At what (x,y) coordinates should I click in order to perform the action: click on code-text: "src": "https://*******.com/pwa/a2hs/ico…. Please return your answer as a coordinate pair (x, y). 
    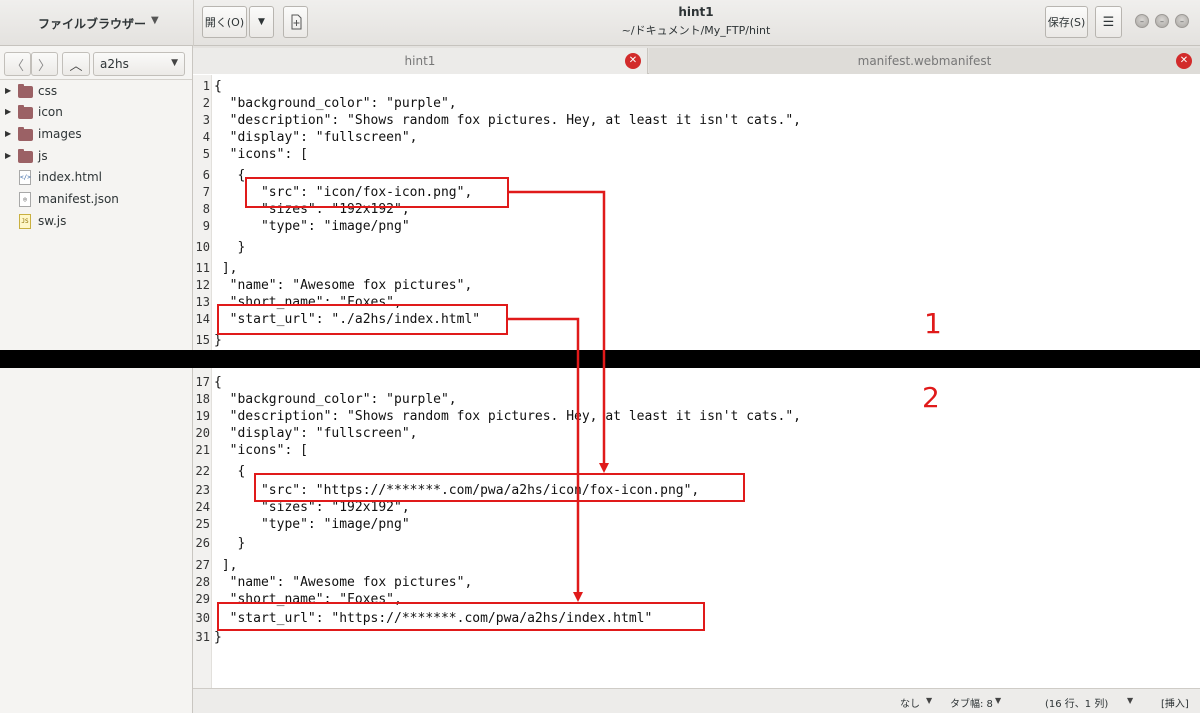
    Looking at the image, I should click on (457, 490).